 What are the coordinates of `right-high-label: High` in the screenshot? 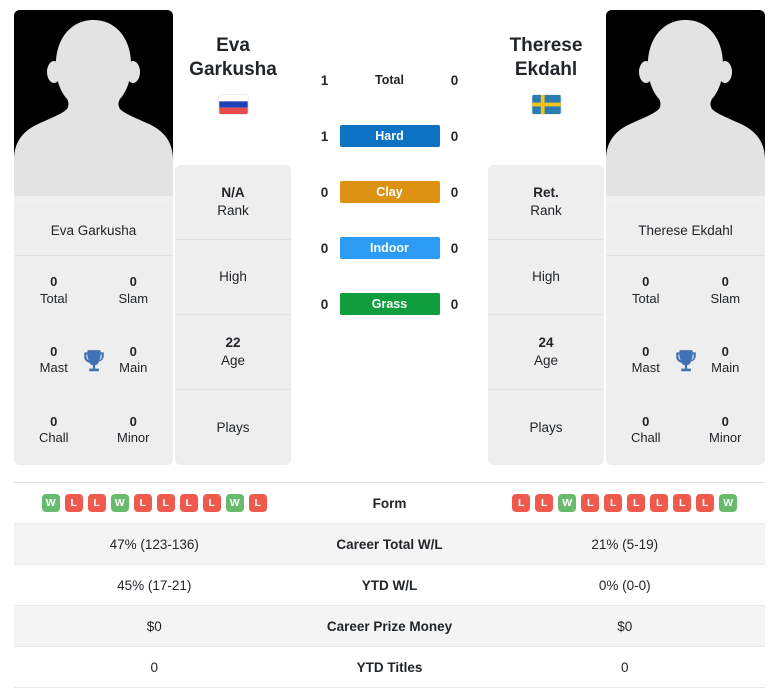 It's located at (546, 277).